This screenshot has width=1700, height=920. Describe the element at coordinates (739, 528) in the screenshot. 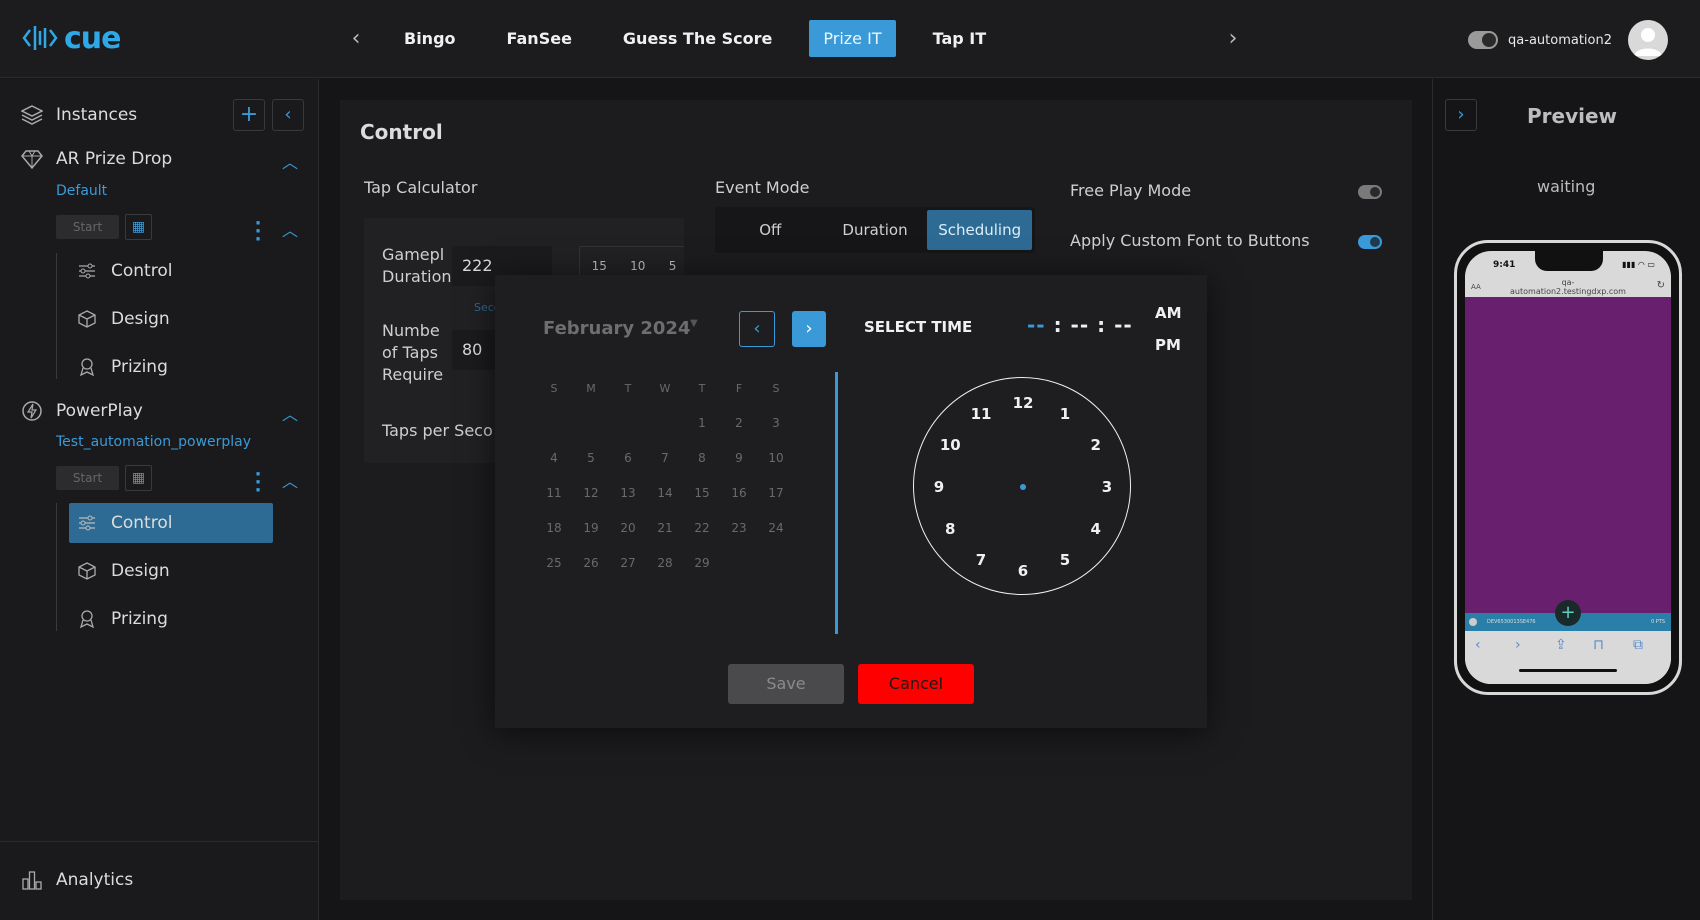

I see `calendar-day: 23` at that location.